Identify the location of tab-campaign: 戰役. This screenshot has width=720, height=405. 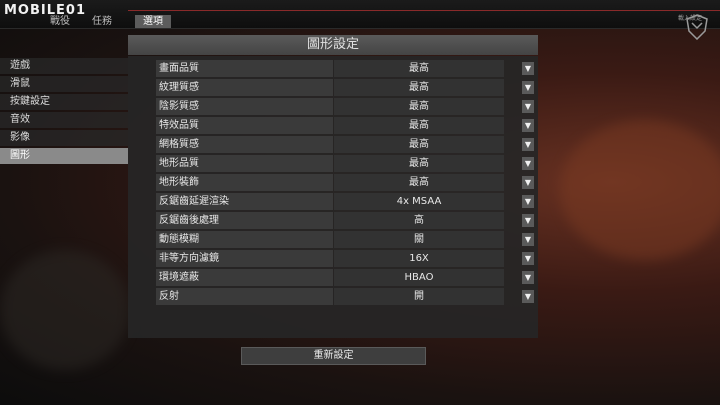
(60, 21).